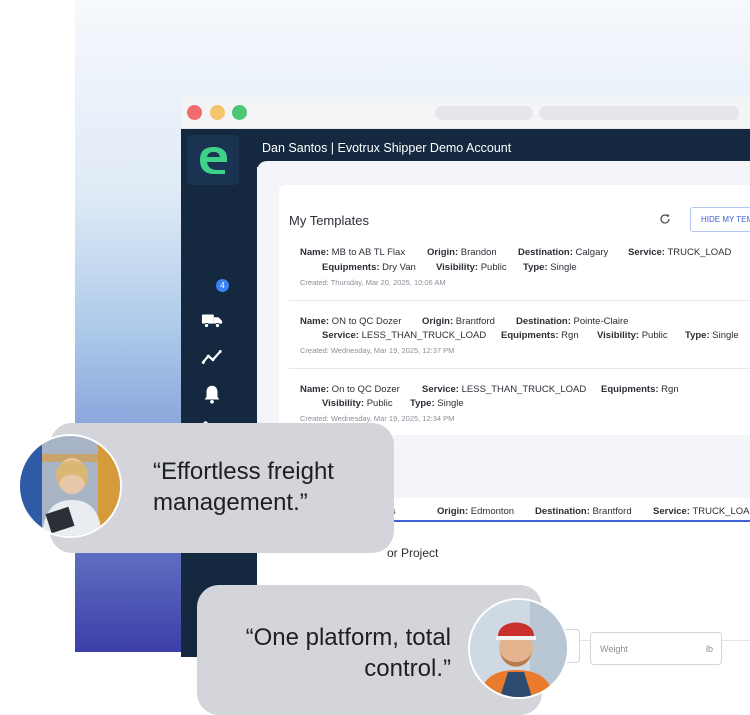 This screenshot has height=715, width=750. I want to click on evotrux-logo, so click(213, 160).